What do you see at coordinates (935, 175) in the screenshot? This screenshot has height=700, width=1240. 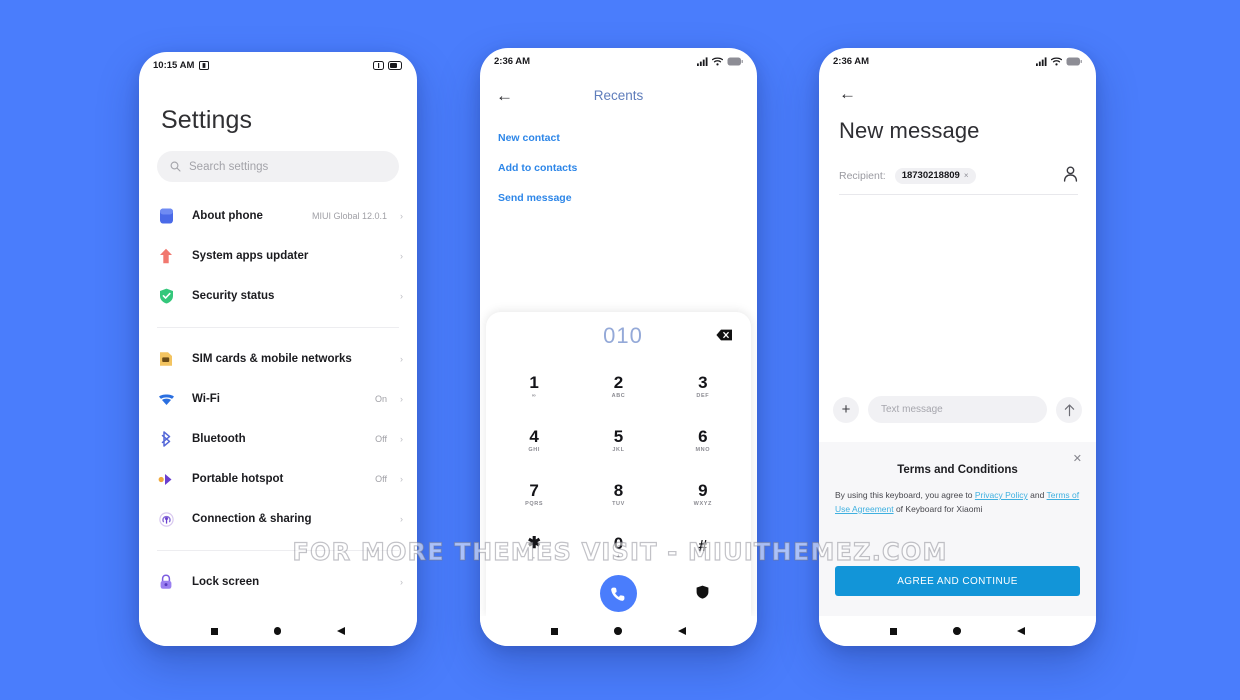 I see `recipient-chip: 18730218809 ×` at bounding box center [935, 175].